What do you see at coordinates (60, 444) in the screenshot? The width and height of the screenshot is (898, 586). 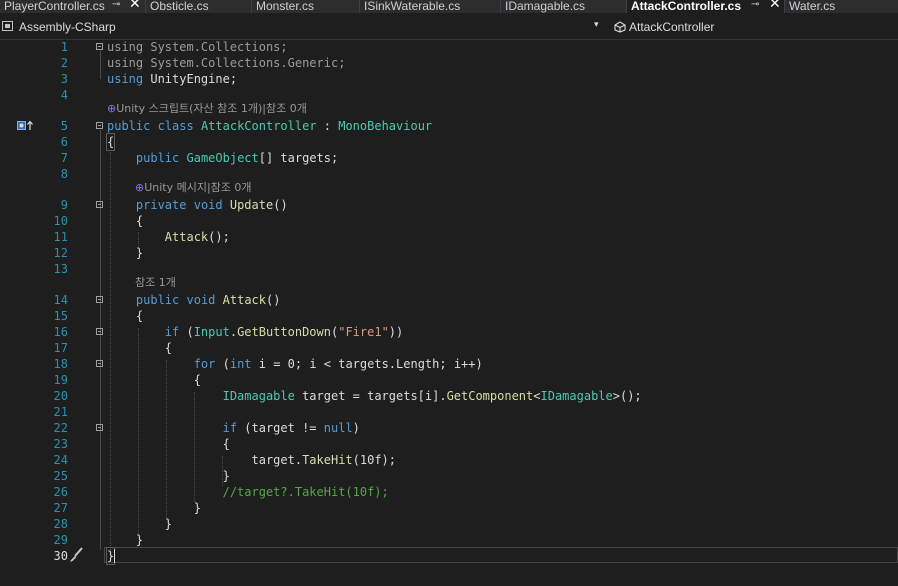 I see `line-number: 23` at bounding box center [60, 444].